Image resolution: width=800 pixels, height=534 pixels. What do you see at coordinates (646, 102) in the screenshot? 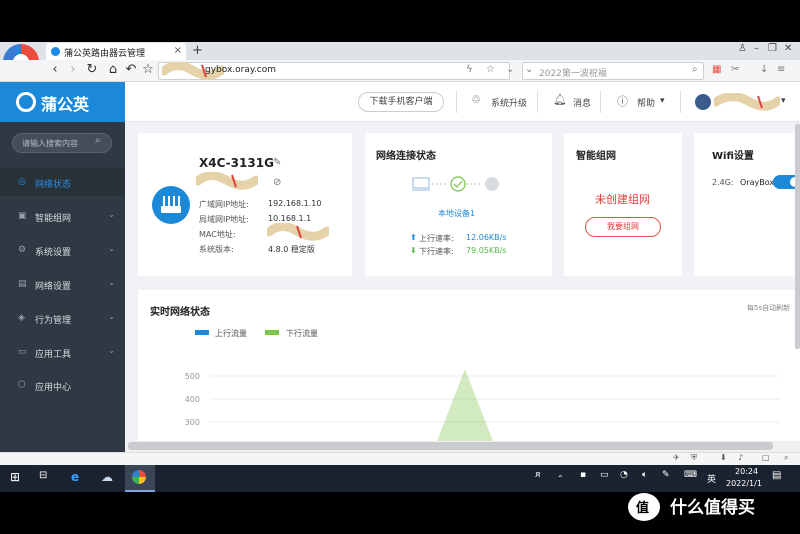
I see `help-link: 帮助` at bounding box center [646, 102].